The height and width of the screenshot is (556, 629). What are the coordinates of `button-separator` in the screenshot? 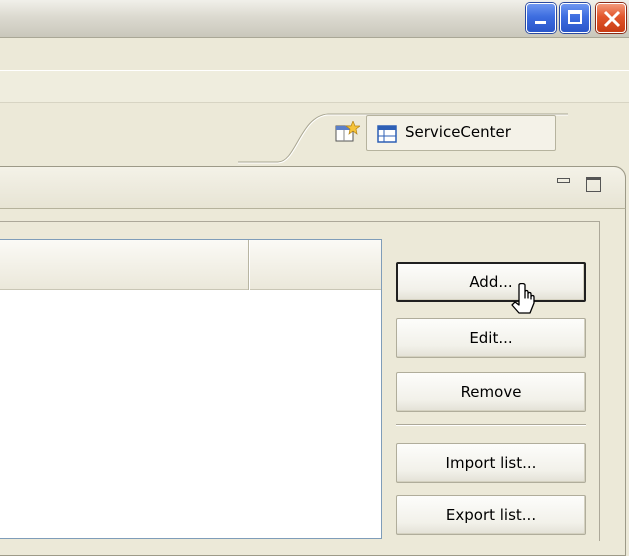 It's located at (491, 425).